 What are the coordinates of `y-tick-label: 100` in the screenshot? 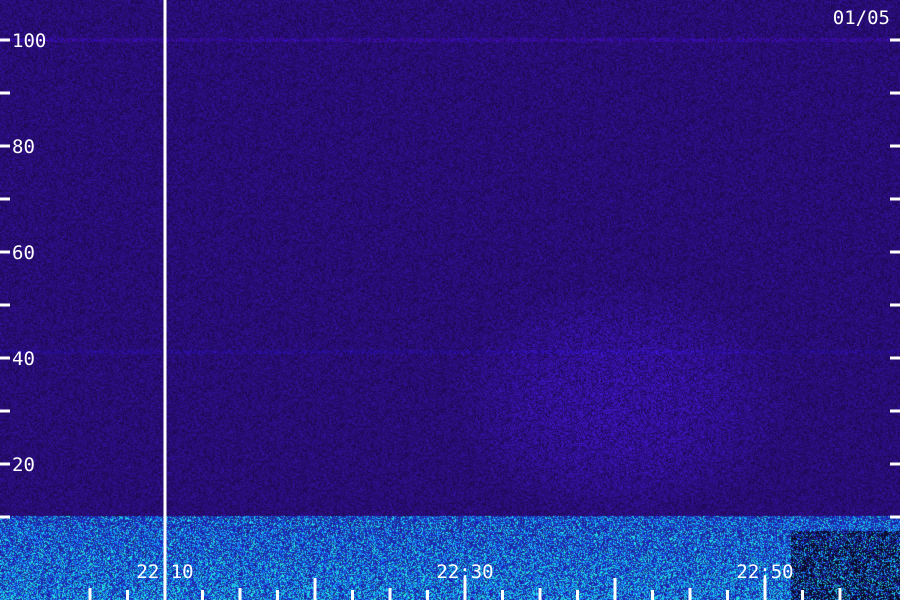 It's located at (29, 41).